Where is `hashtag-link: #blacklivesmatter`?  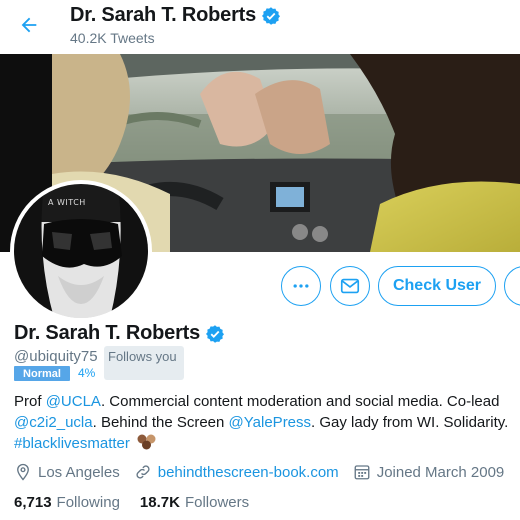 hashtag-link: #blacklivesmatter is located at coordinates (72, 443).